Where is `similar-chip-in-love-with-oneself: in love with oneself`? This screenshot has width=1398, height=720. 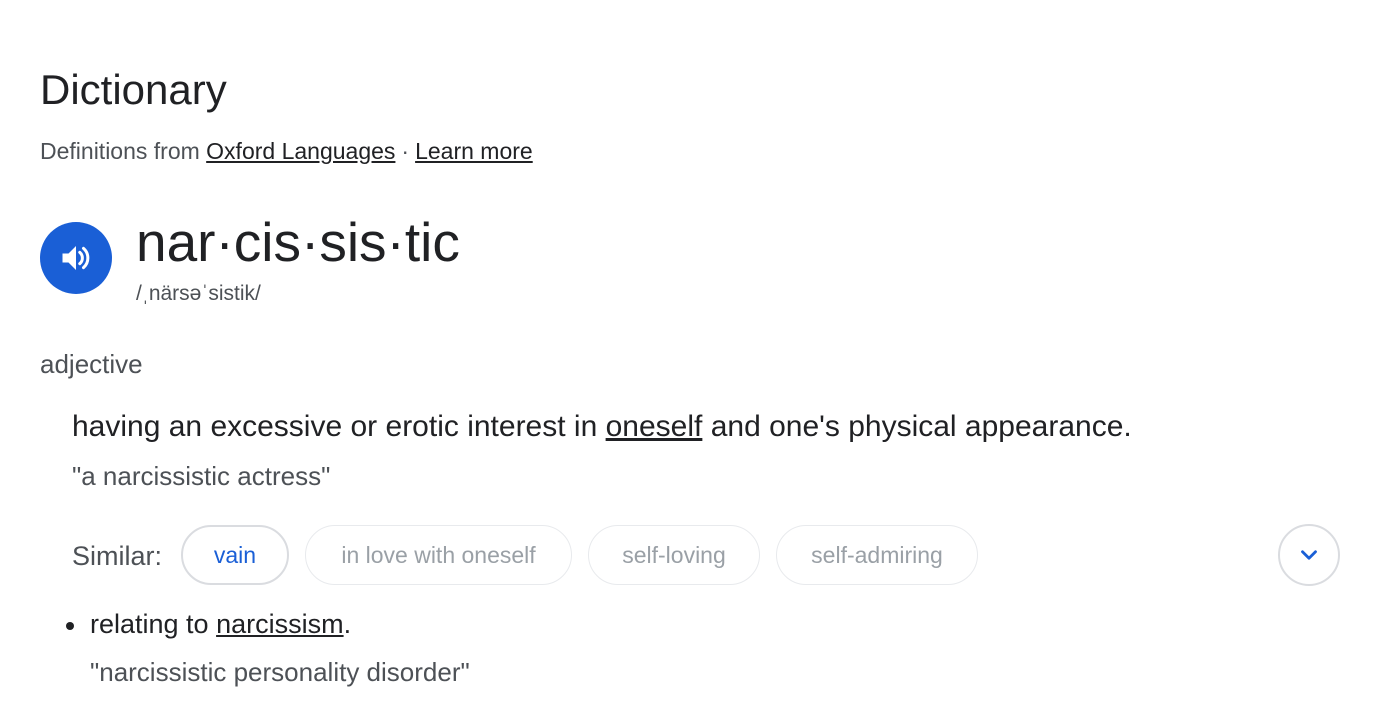 similar-chip-in-love-with-oneself: in love with oneself is located at coordinates (438, 555).